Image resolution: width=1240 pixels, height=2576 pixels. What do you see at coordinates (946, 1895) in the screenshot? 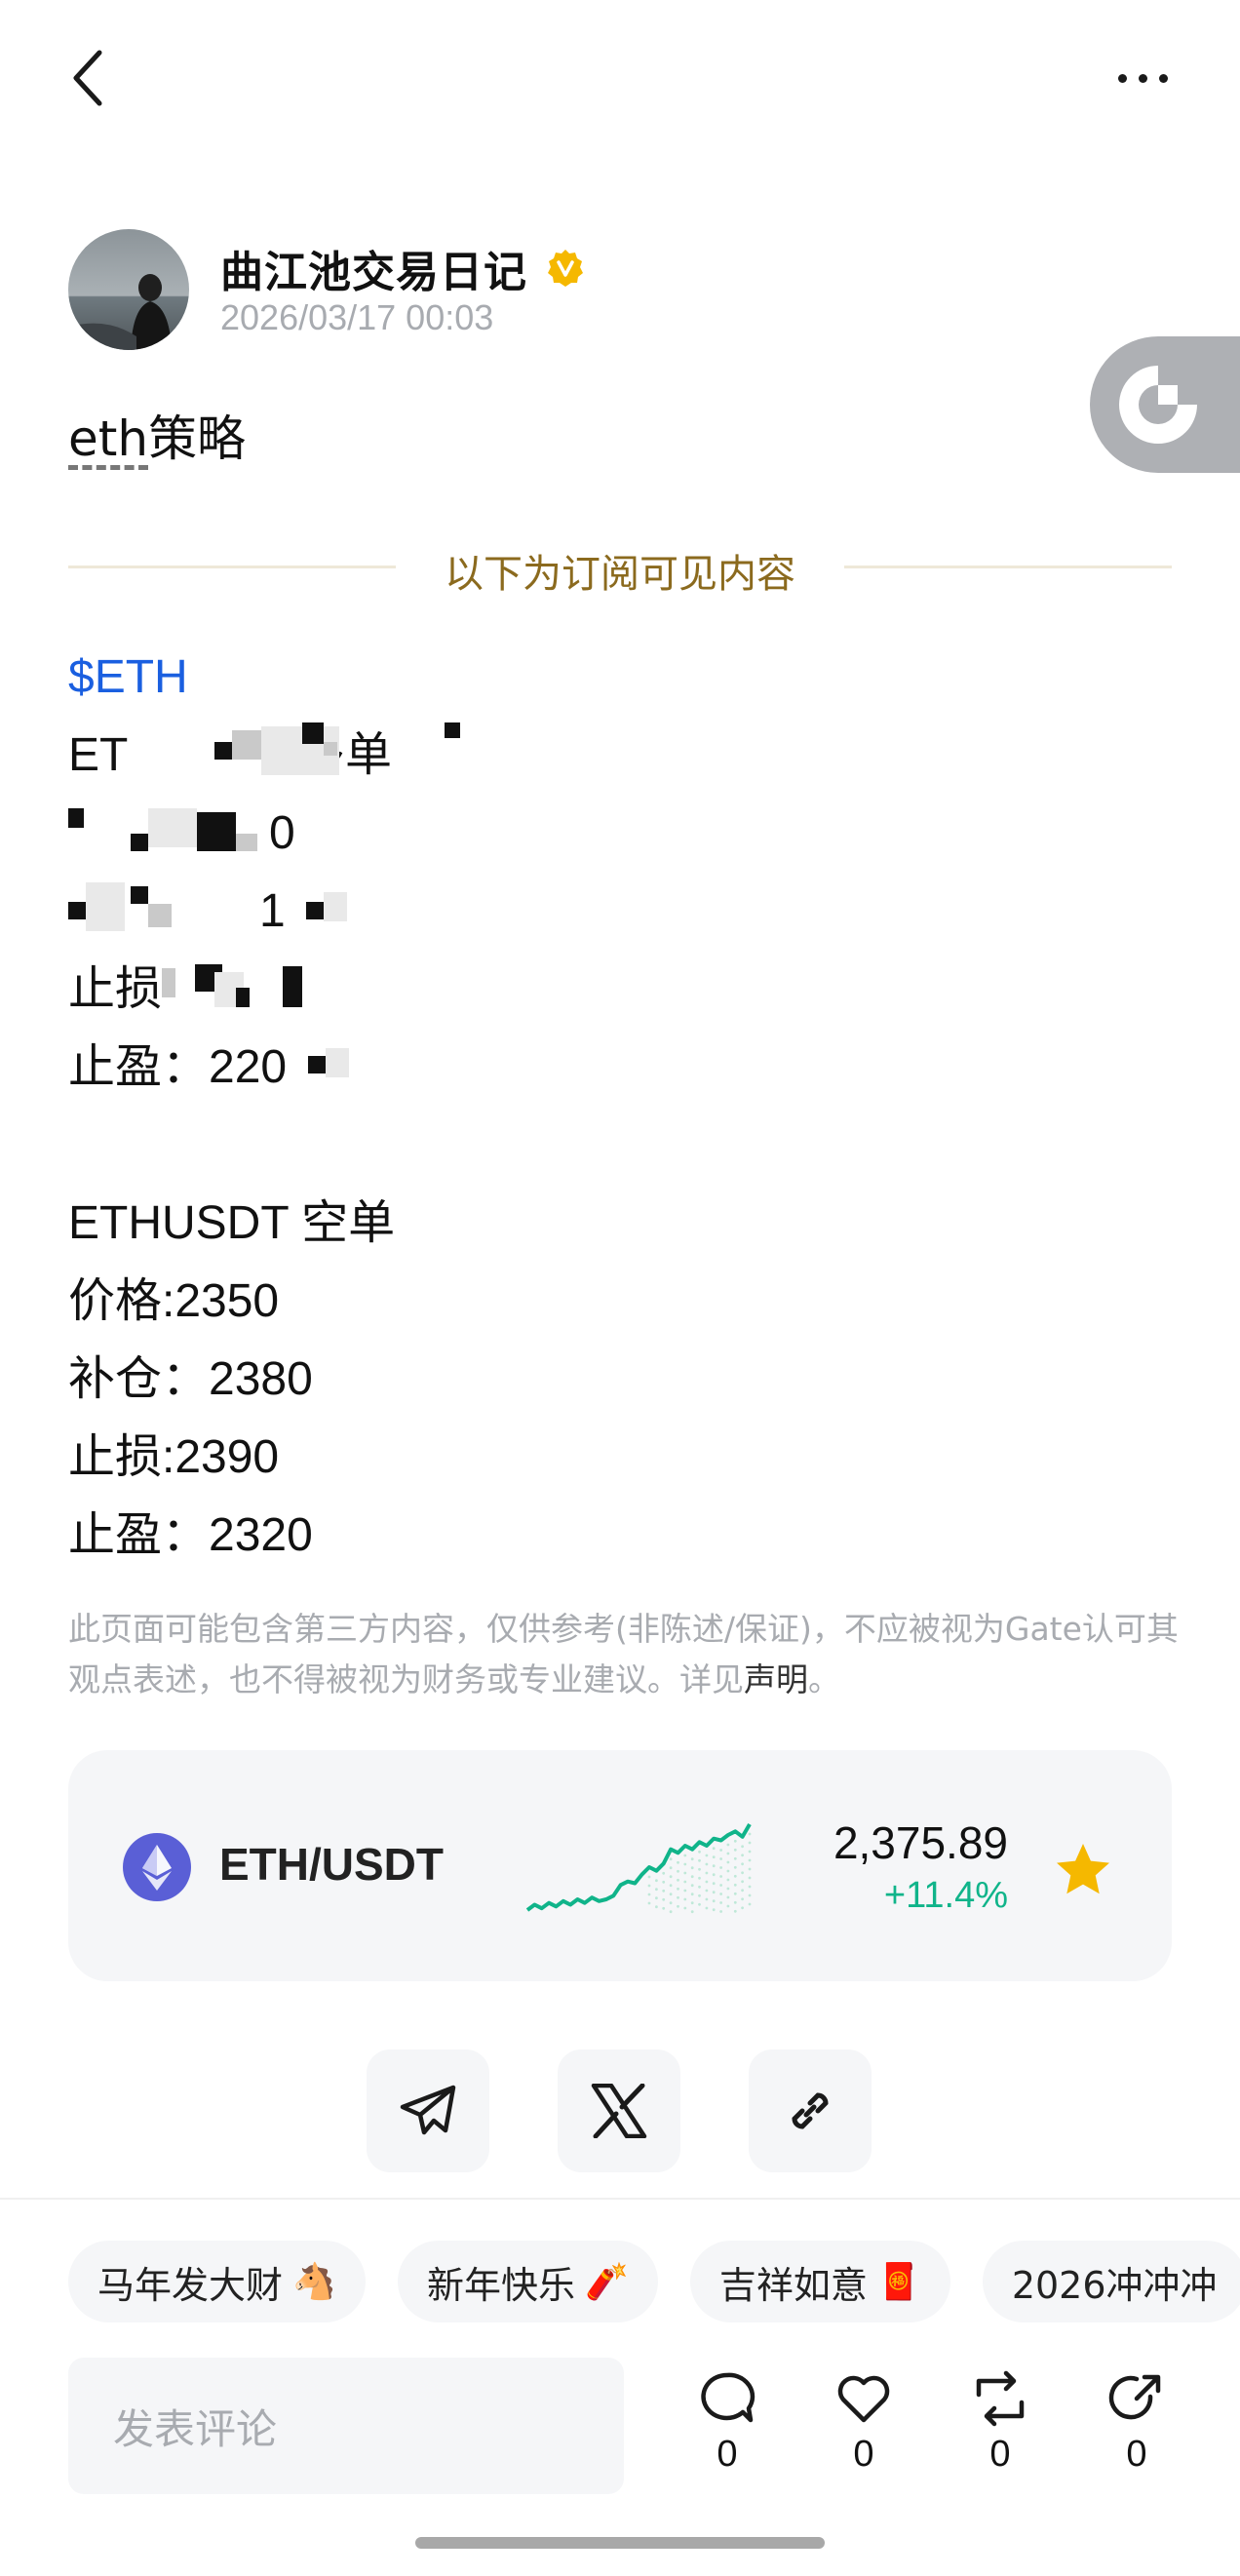
I see `price-change: +11.4%` at bounding box center [946, 1895].